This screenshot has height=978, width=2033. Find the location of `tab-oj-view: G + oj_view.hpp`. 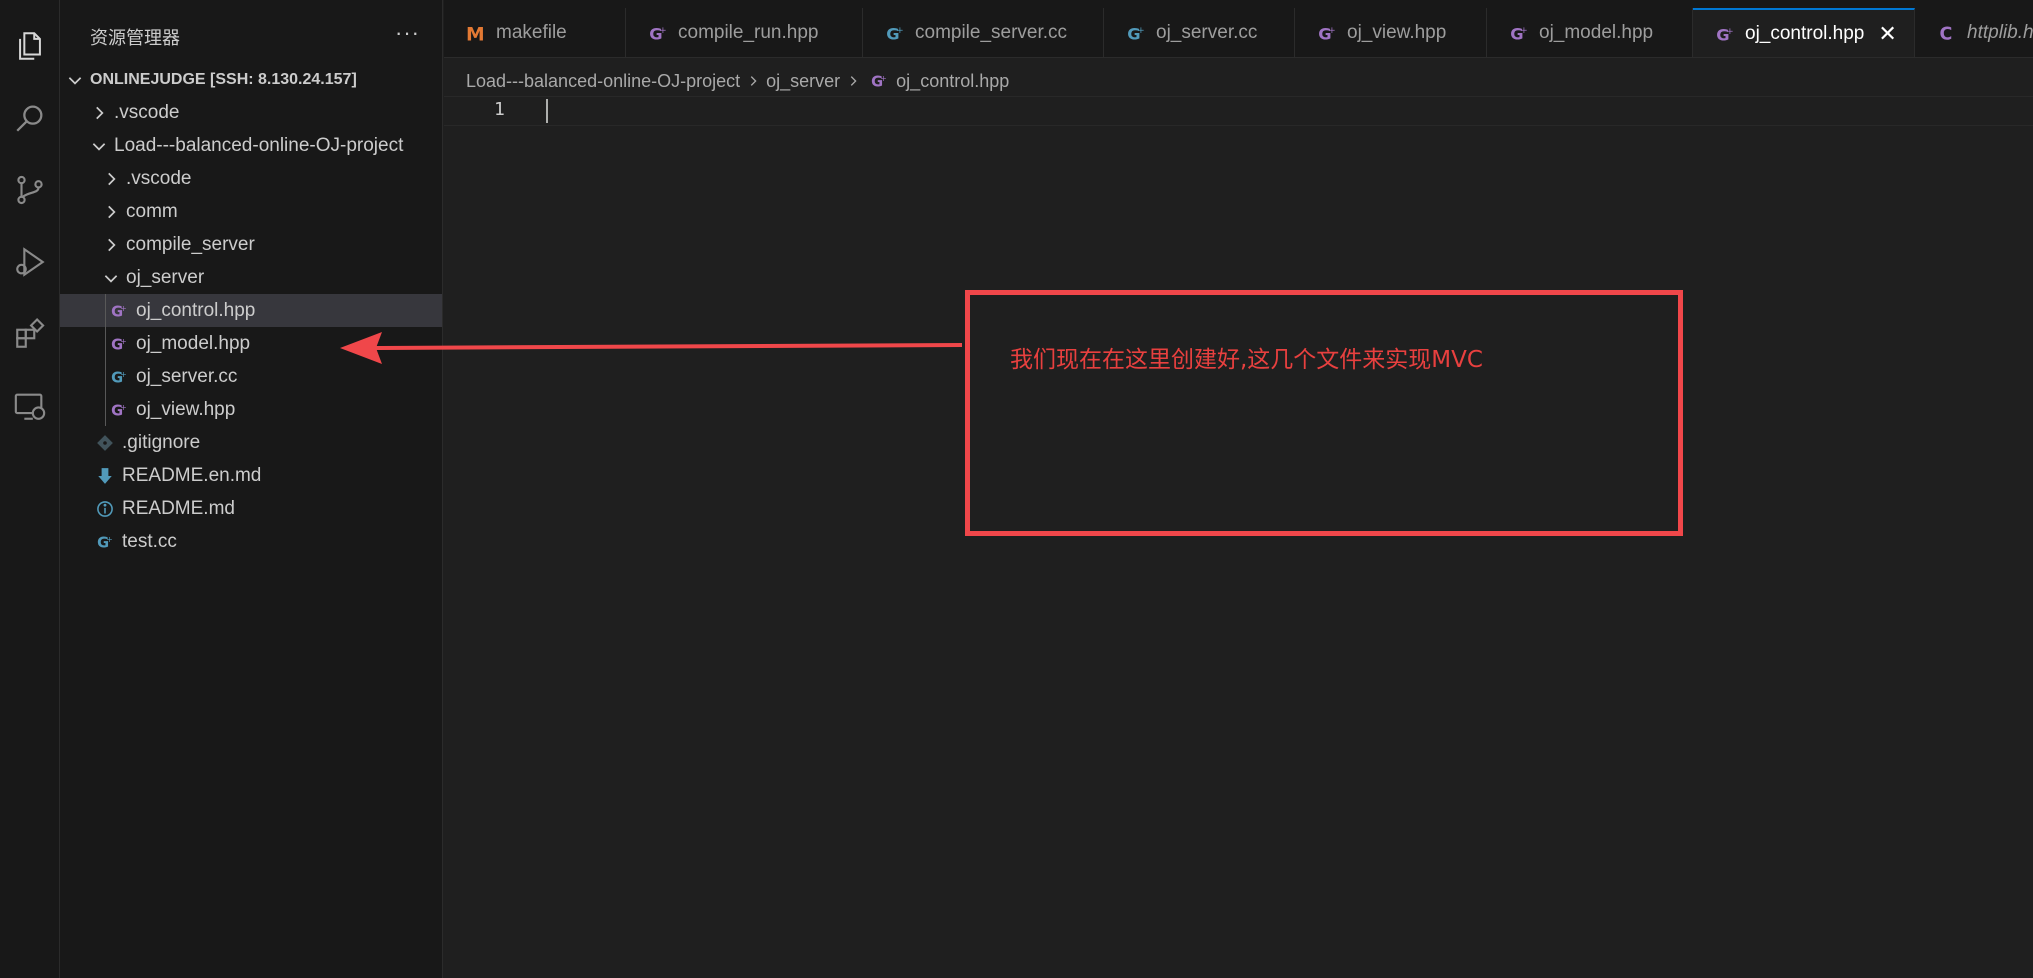

tab-oj-view: G + oj_view.hpp is located at coordinates (1391, 32).